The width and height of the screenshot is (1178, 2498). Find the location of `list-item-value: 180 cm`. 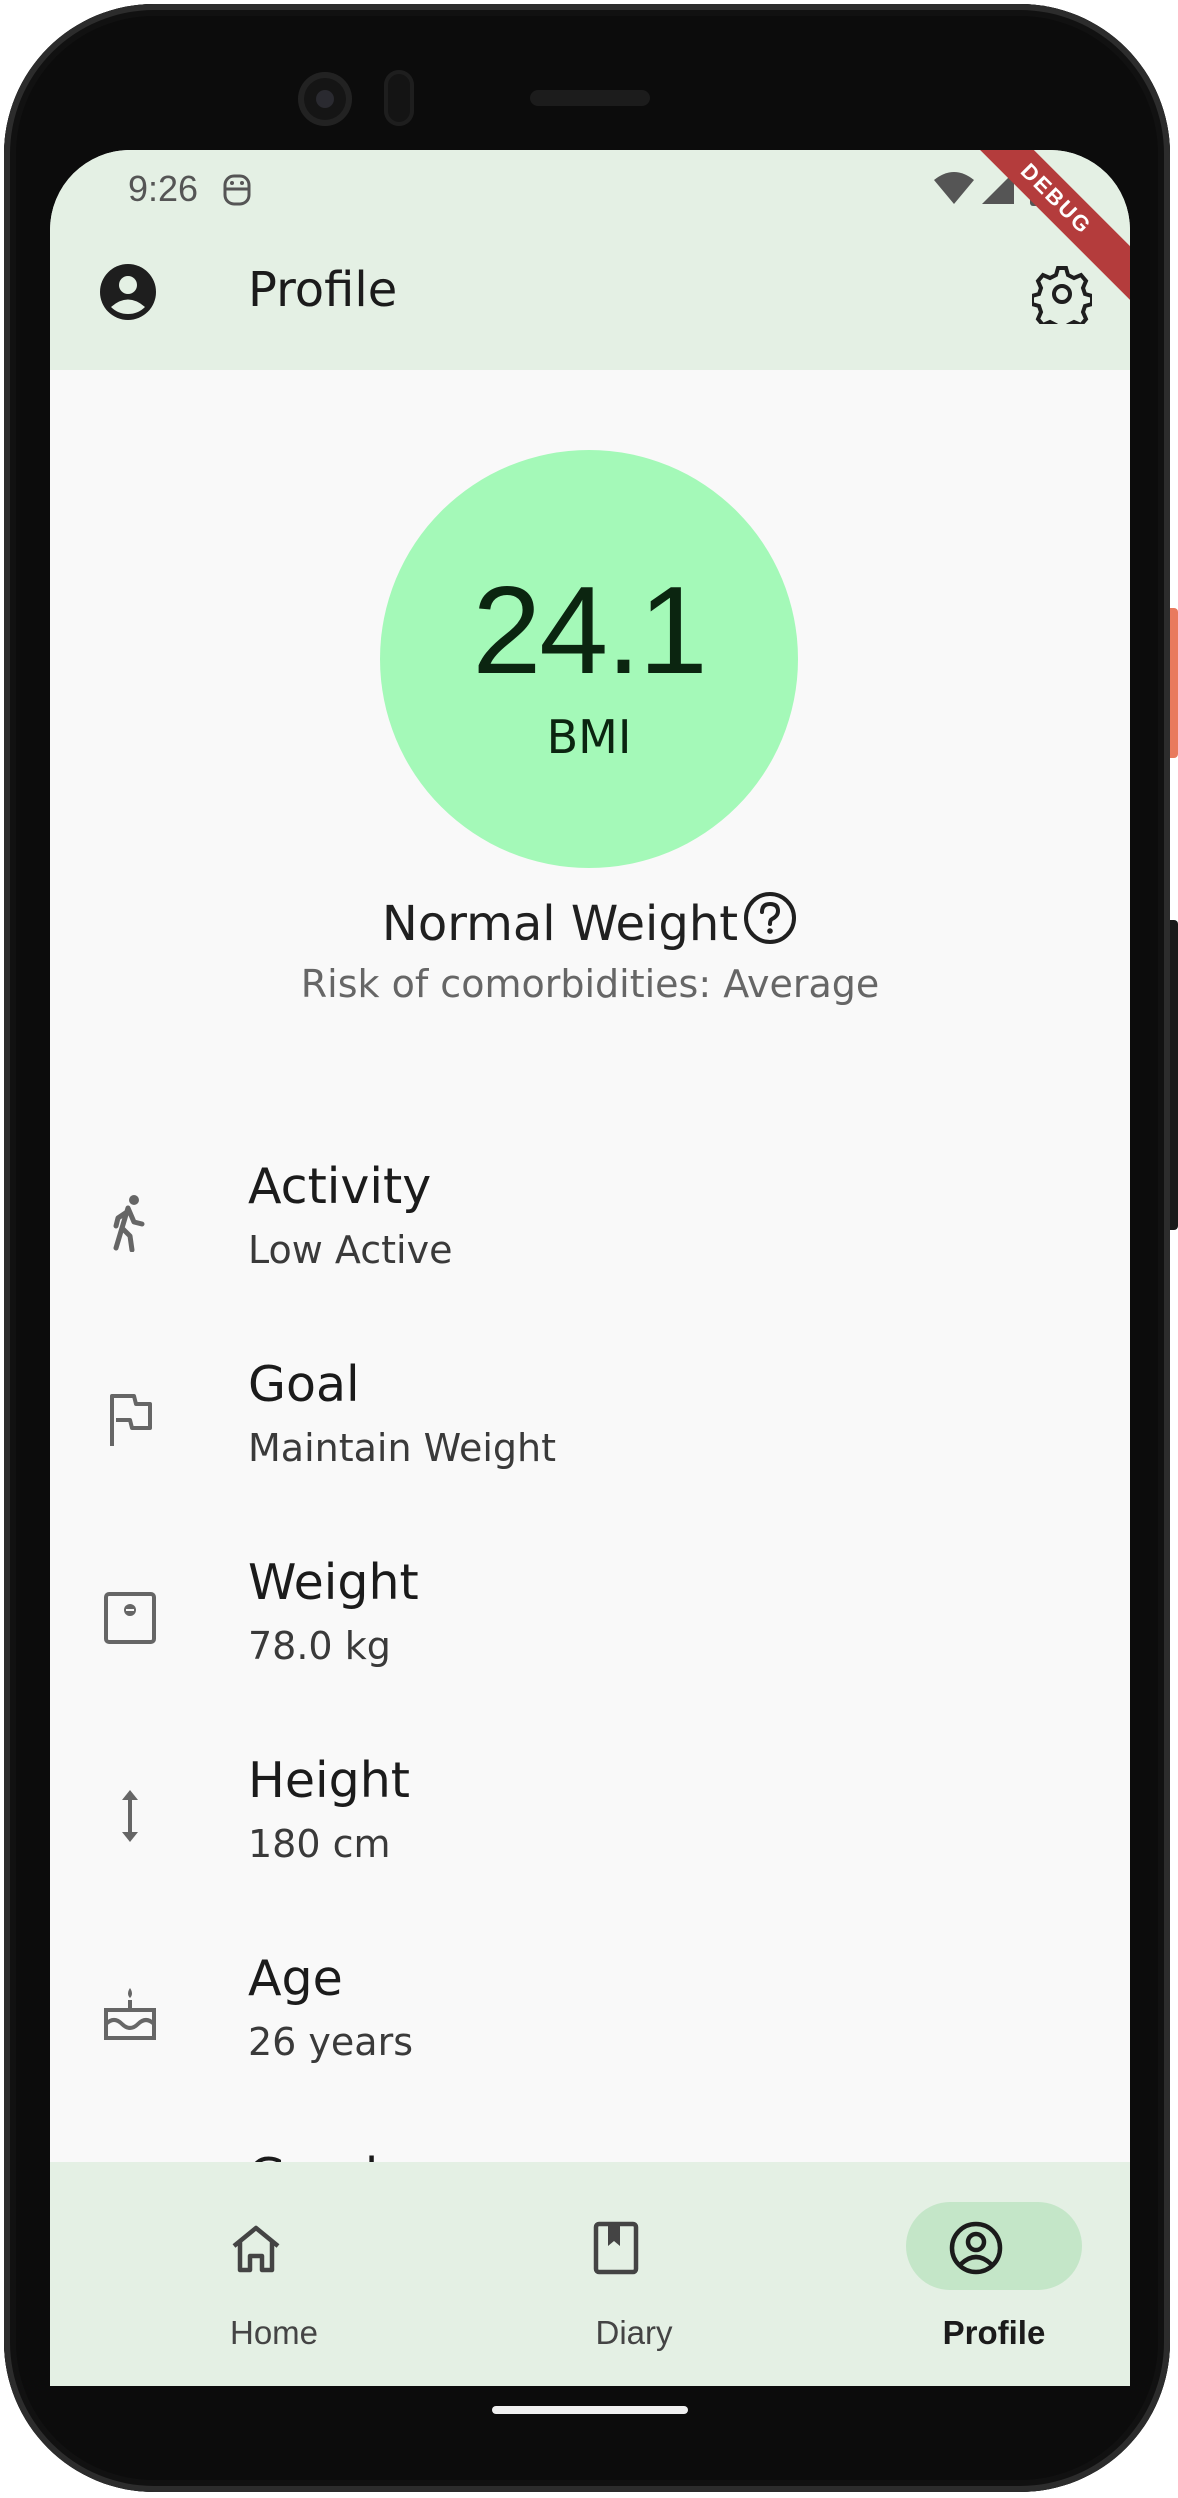

list-item-value: 180 cm is located at coordinates (319, 1844).